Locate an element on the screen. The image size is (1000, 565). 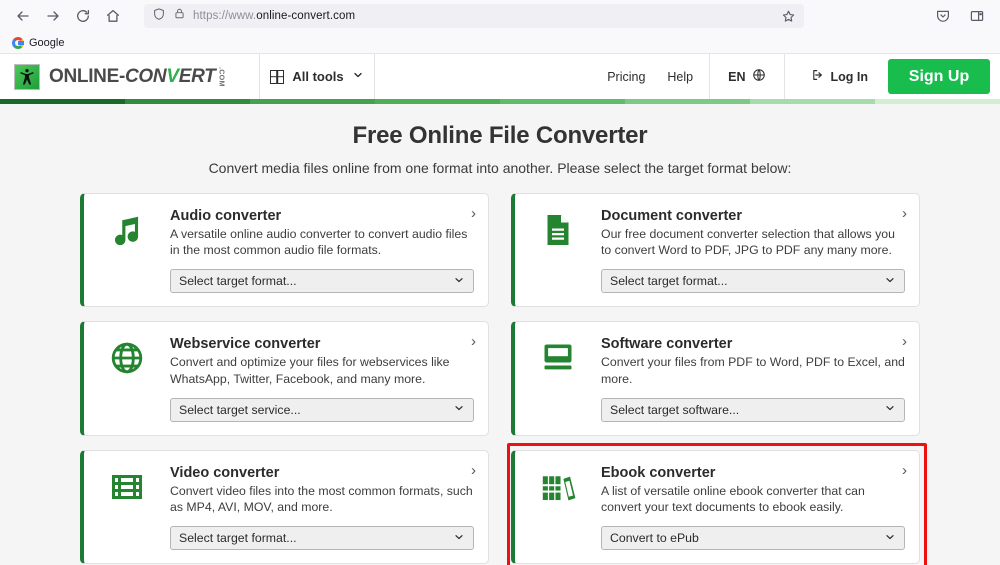
all-tools-label: All tools is located at coordinates (318, 76).